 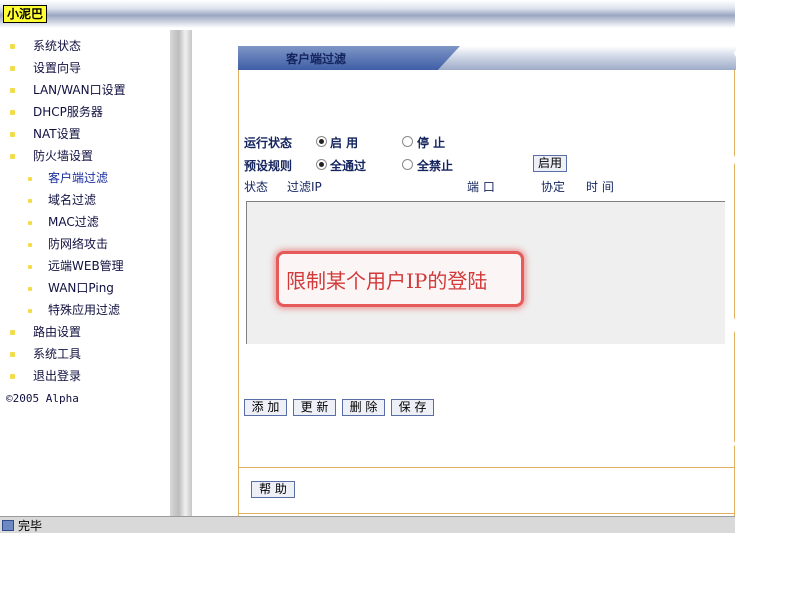 I want to click on run-on-label: 启 用, so click(x=344, y=142).